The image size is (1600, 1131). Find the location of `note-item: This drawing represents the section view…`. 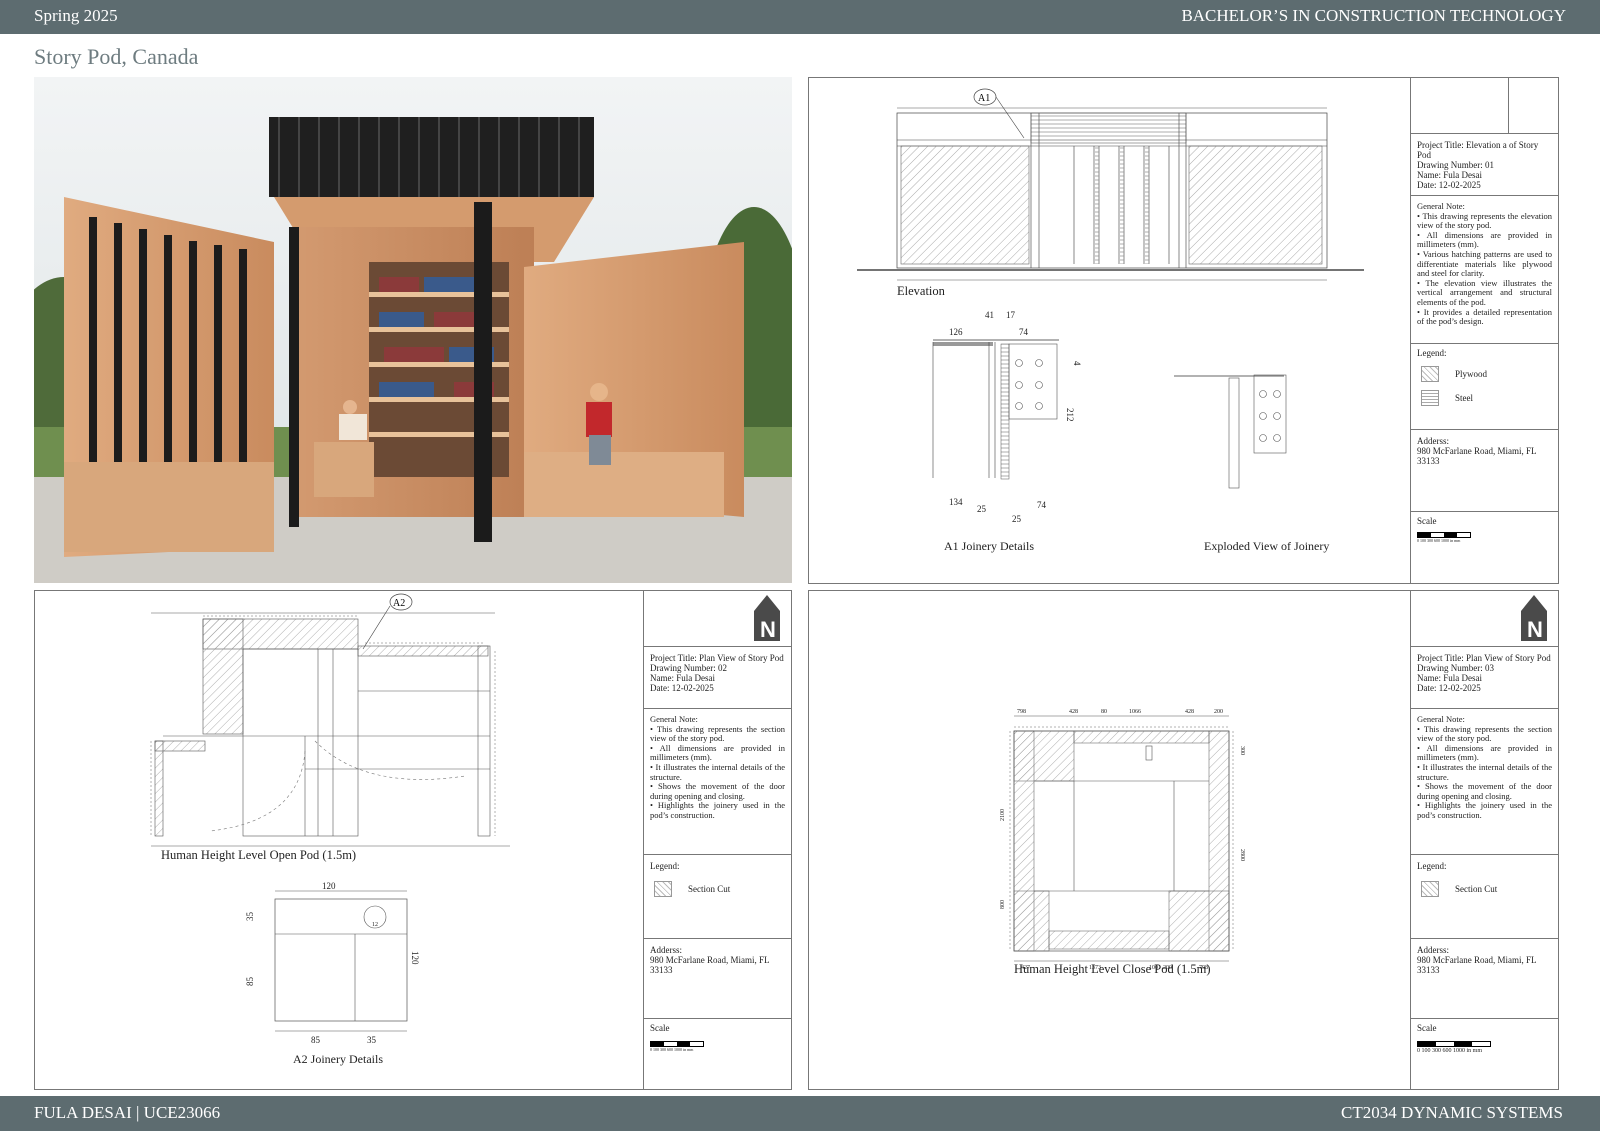

note-item: This drawing represents the section view… is located at coordinates (1484, 734).